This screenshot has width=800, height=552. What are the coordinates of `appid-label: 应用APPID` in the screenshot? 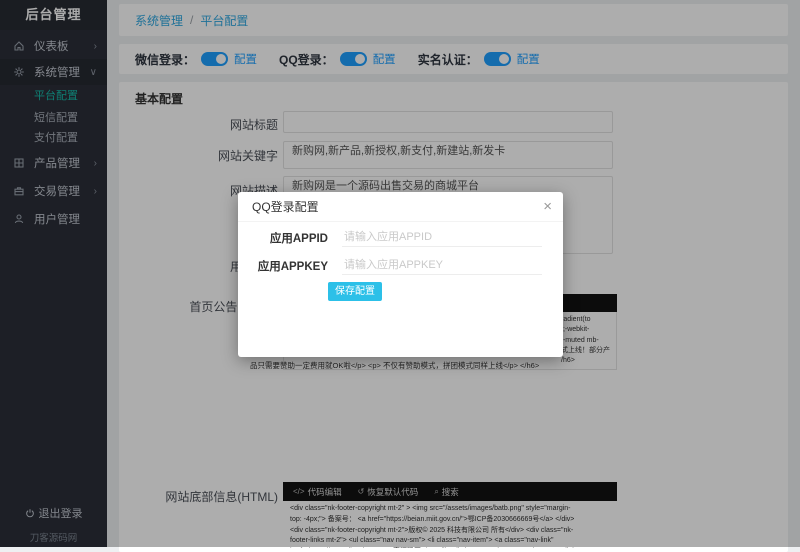 It's located at (298, 238).